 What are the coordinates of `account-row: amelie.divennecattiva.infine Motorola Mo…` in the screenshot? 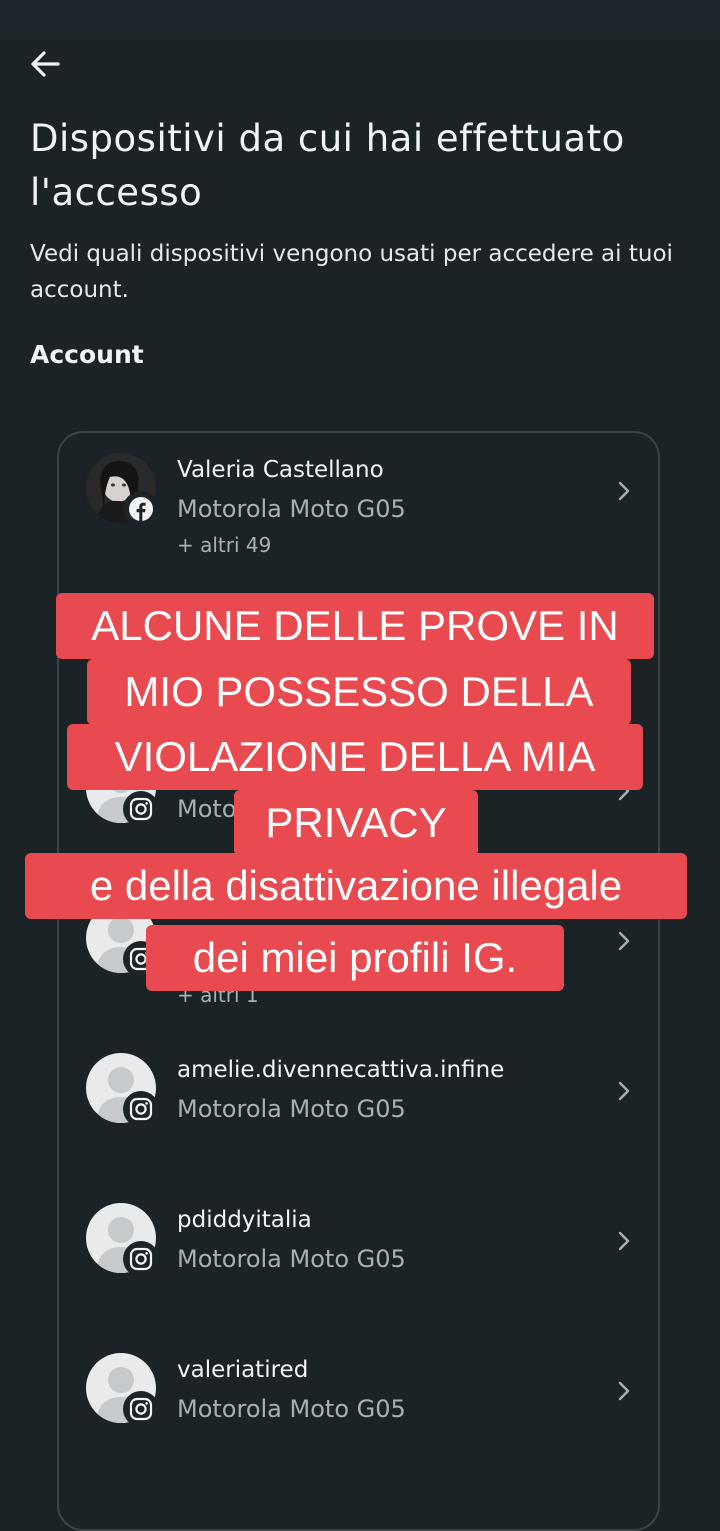 It's located at (358, 1123).